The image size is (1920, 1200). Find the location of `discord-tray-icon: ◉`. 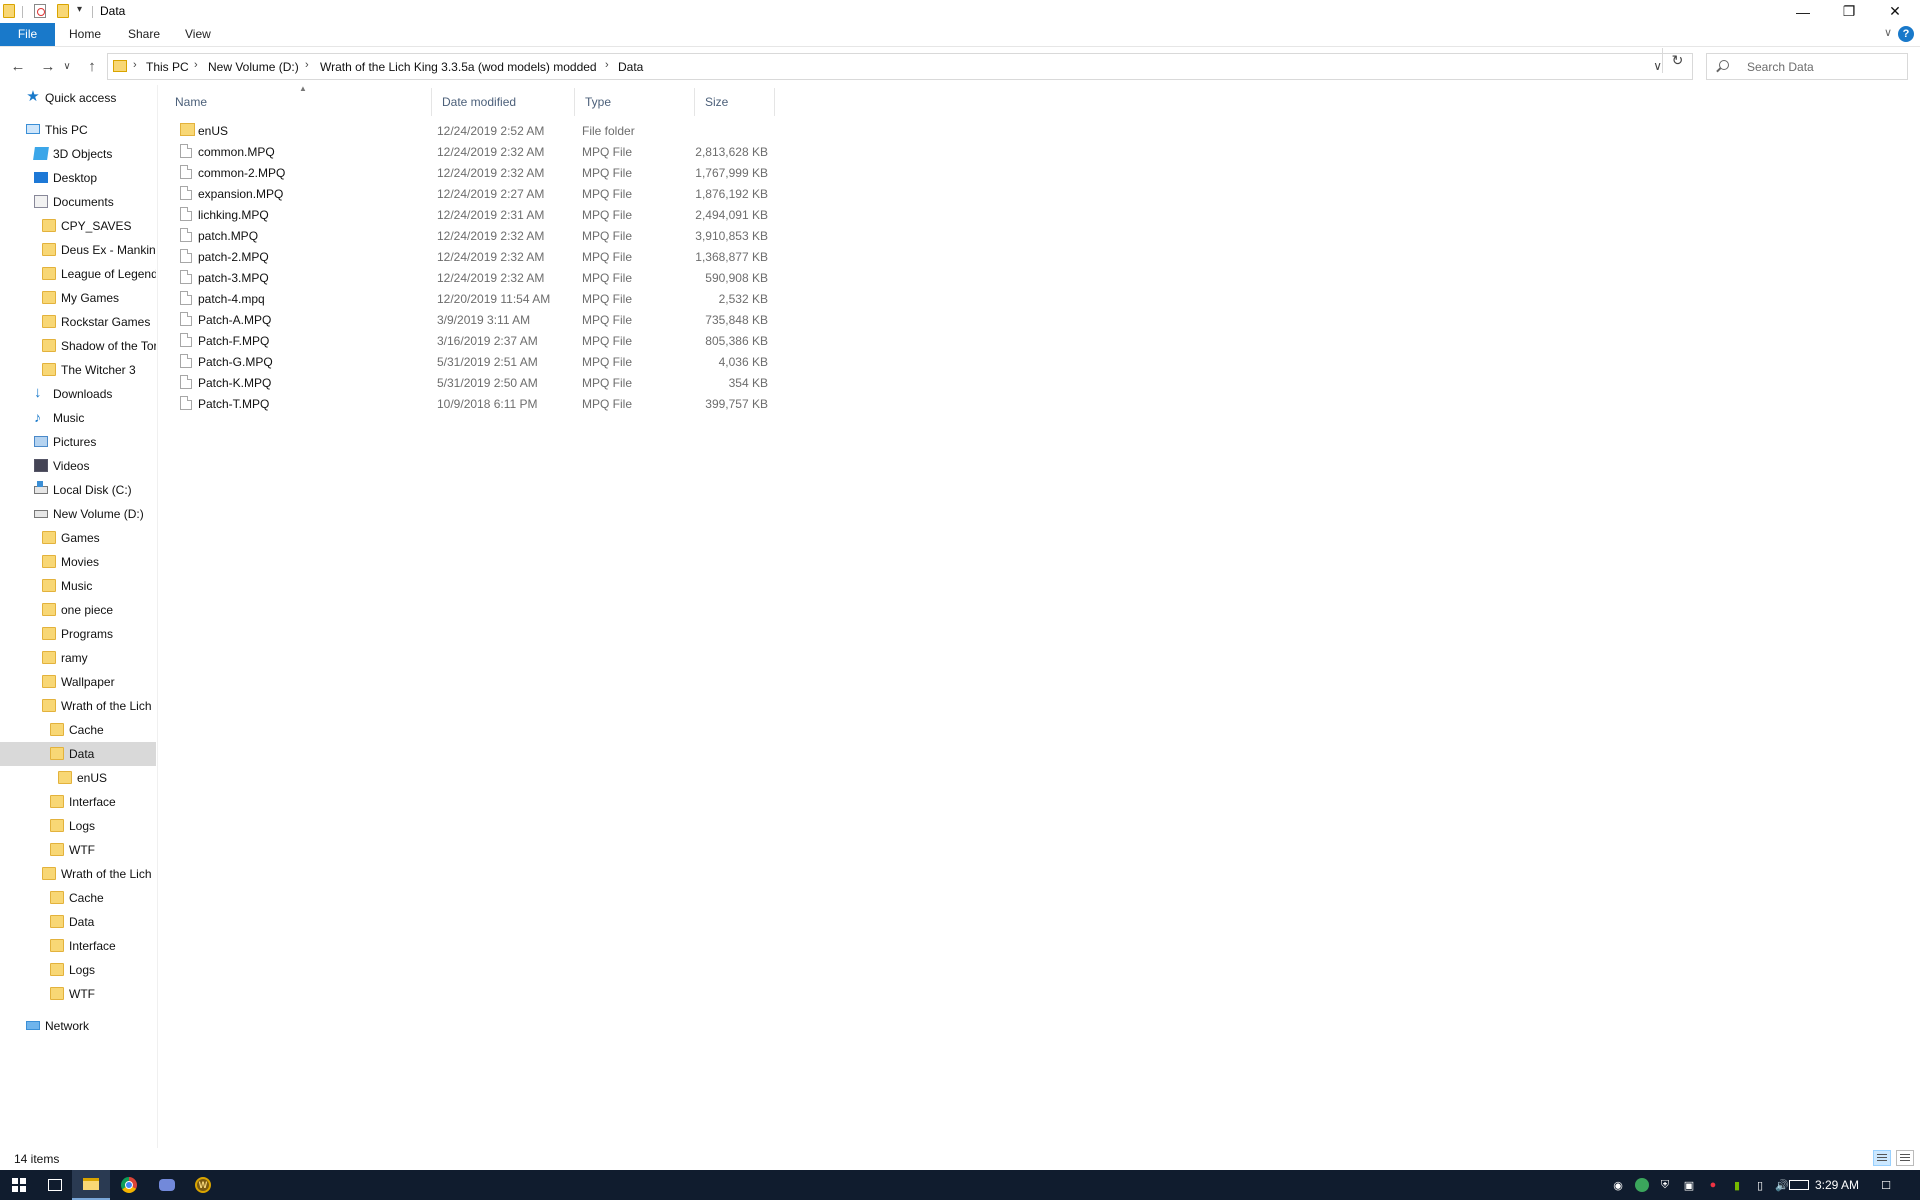

discord-tray-icon: ◉ is located at coordinates (1618, 1185).